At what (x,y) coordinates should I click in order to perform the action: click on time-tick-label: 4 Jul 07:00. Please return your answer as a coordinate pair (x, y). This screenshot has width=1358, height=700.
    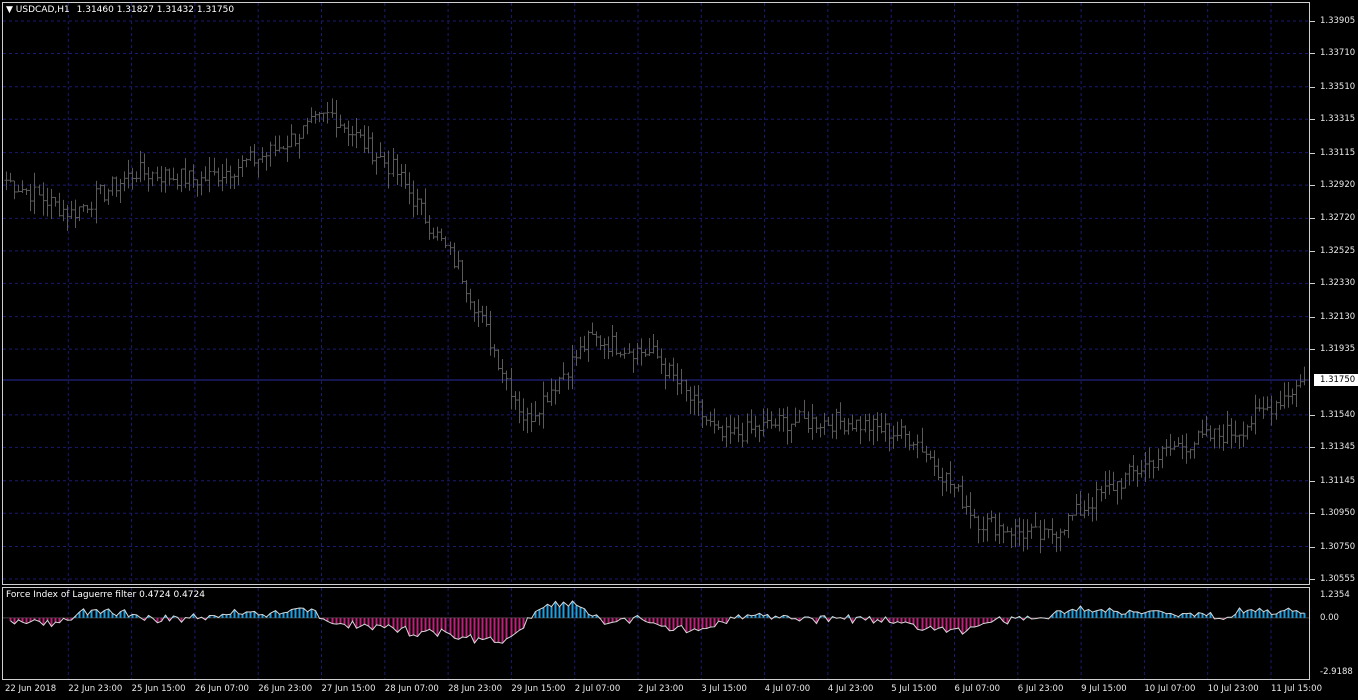
    Looking at the image, I should click on (787, 689).